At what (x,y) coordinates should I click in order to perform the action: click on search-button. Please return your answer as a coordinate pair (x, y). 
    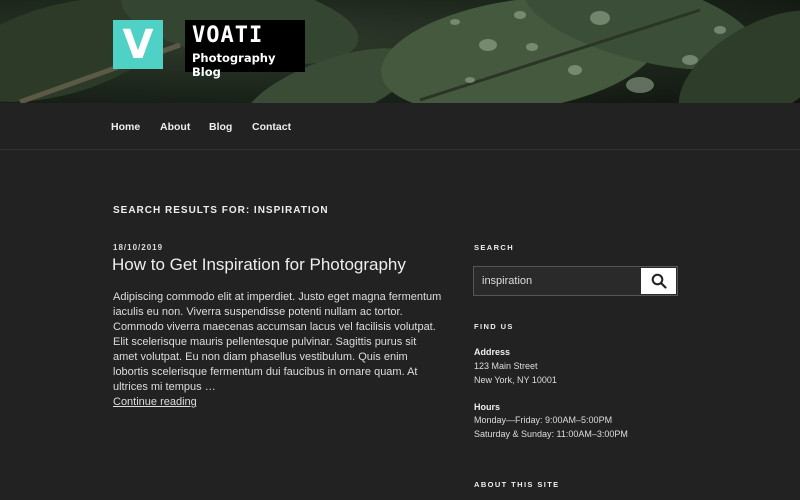
    Looking at the image, I should click on (658, 281).